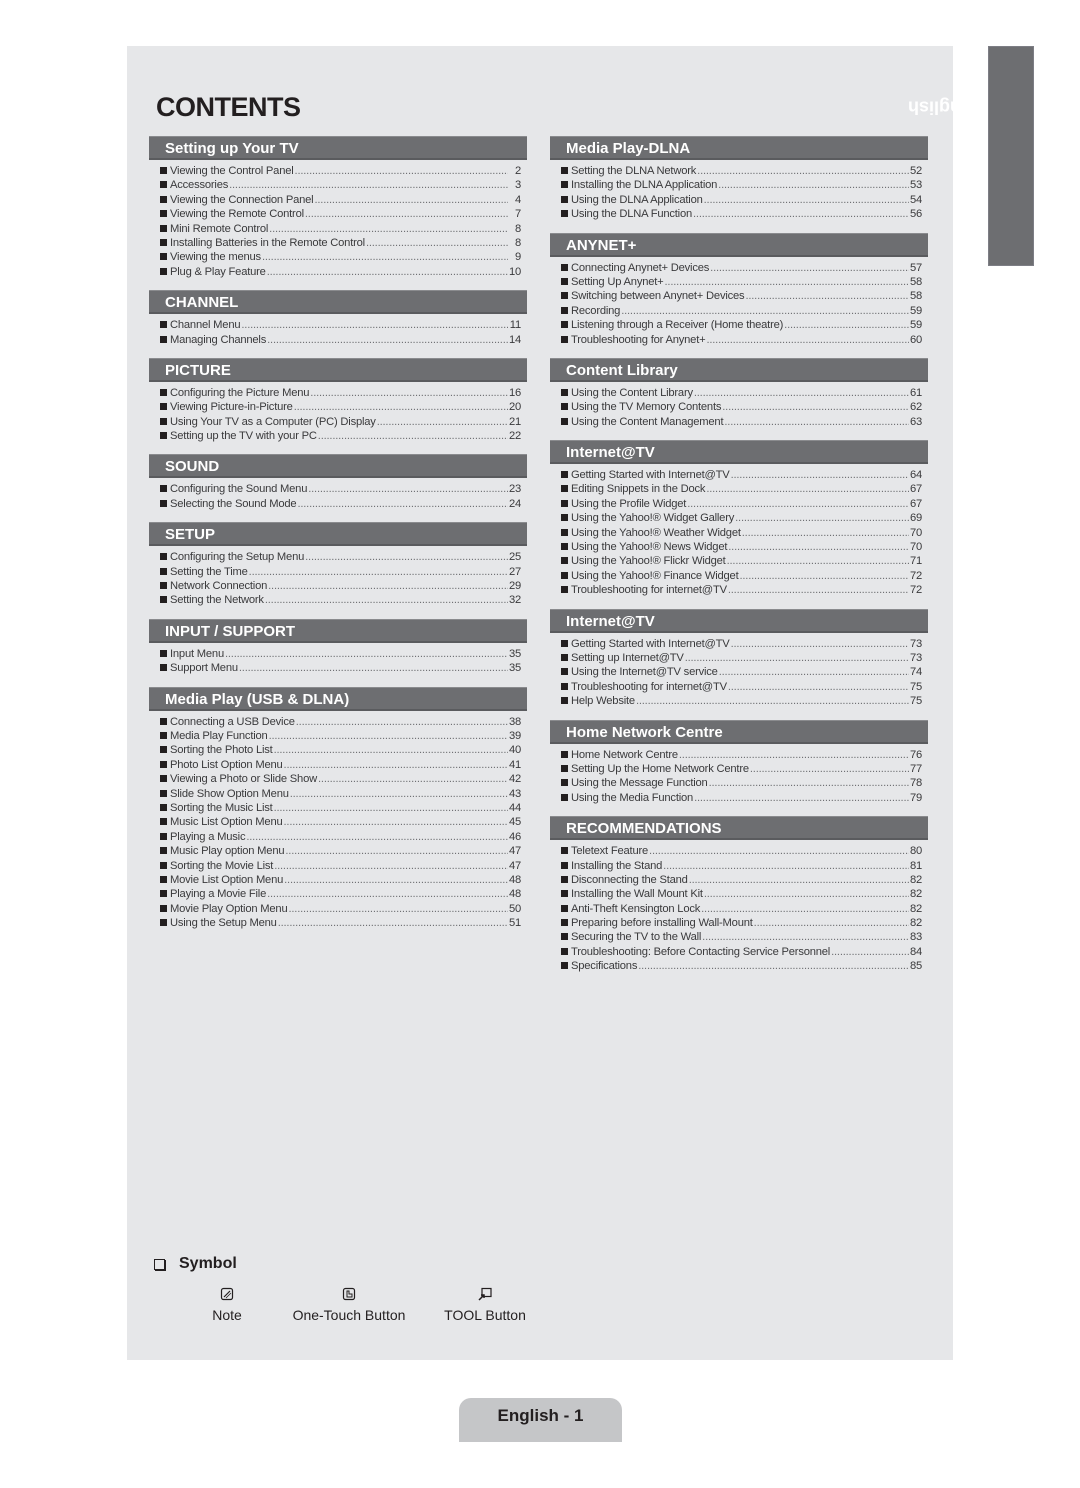  What do you see at coordinates (604, 966) in the screenshot?
I see `toc-entry-label: Specifications` at bounding box center [604, 966].